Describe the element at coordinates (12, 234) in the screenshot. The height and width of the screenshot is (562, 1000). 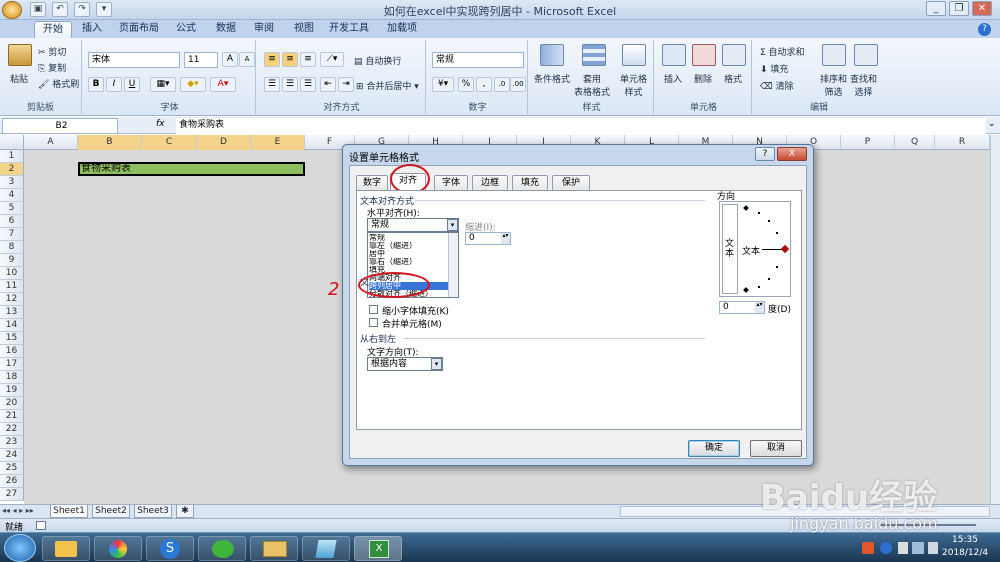
I see `row-header: 7` at that location.